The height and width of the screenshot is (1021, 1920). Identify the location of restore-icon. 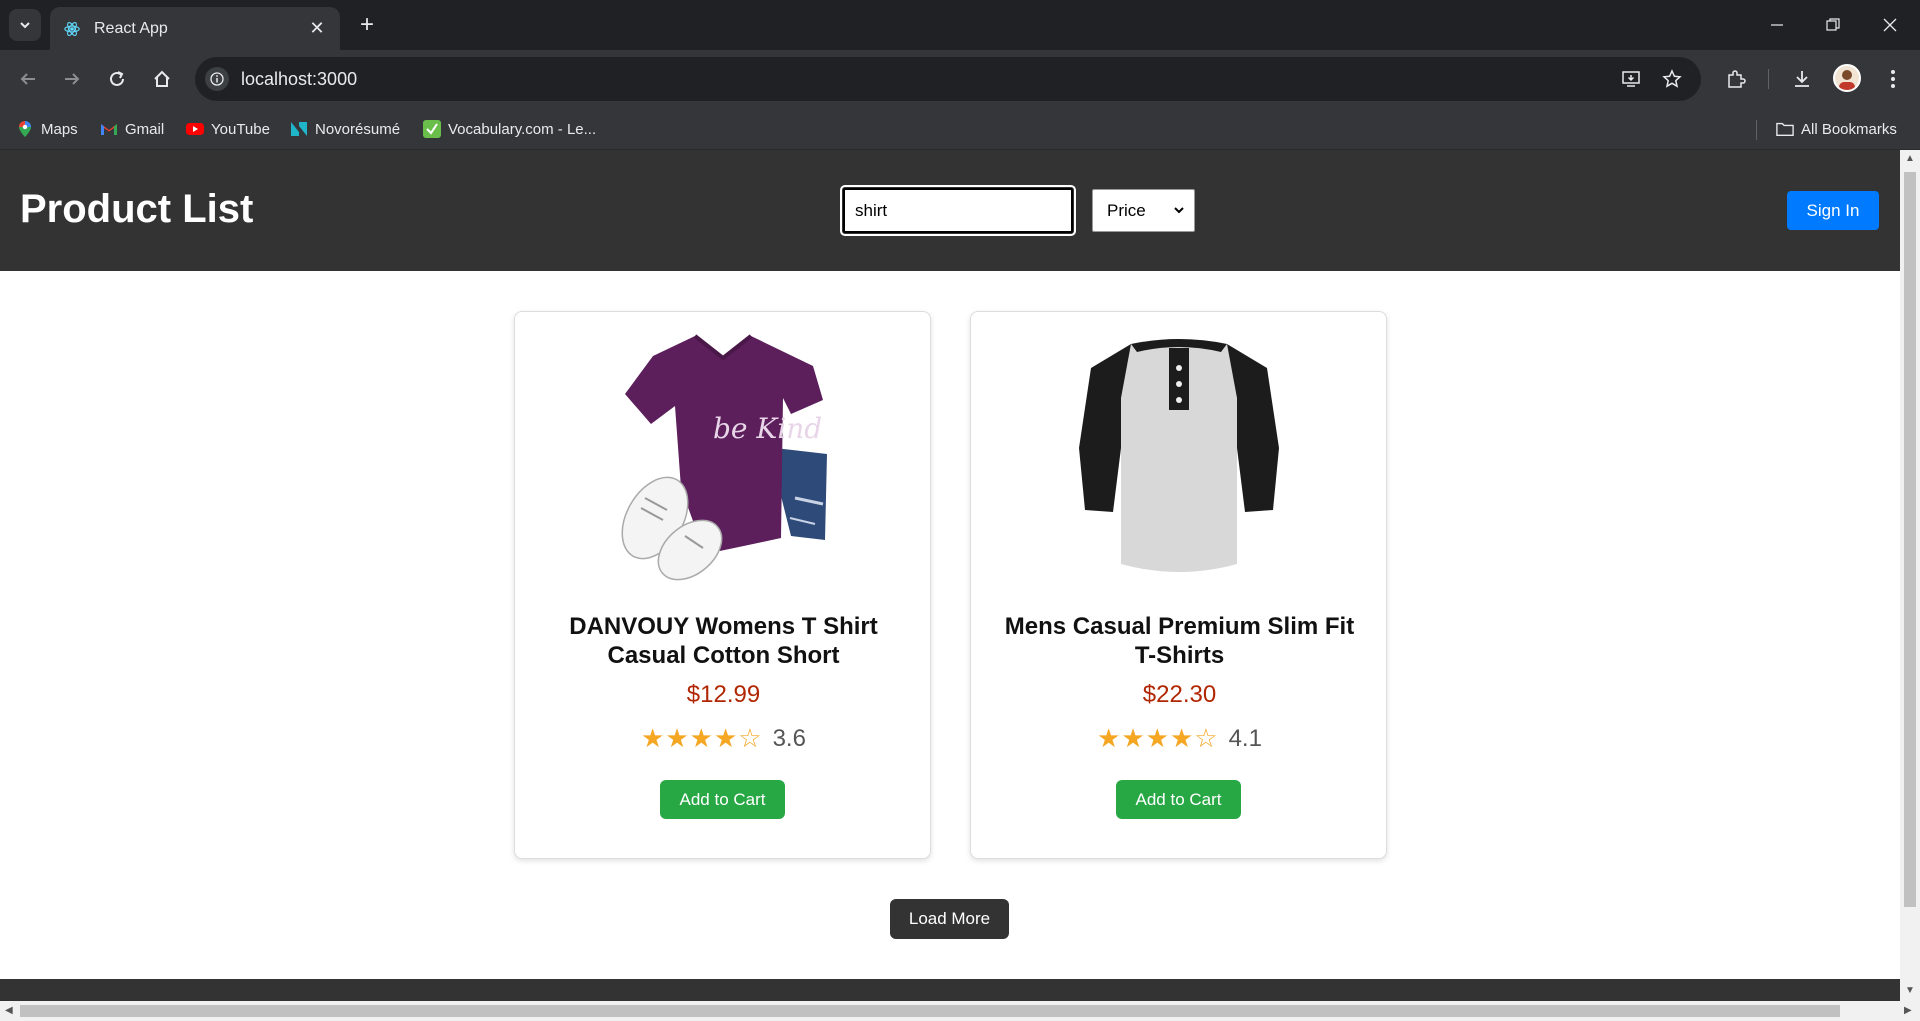
(1833, 25).